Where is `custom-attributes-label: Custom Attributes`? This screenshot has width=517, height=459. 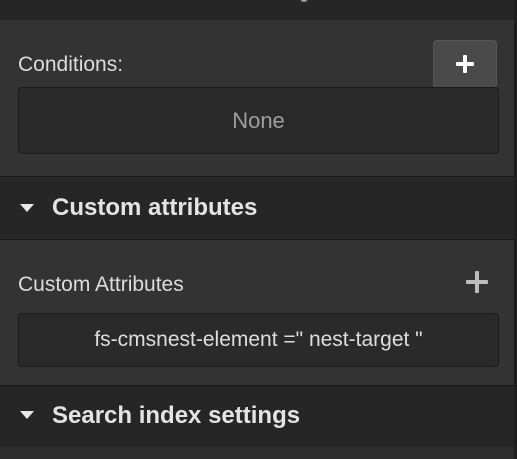
custom-attributes-label: Custom Attributes is located at coordinates (101, 284).